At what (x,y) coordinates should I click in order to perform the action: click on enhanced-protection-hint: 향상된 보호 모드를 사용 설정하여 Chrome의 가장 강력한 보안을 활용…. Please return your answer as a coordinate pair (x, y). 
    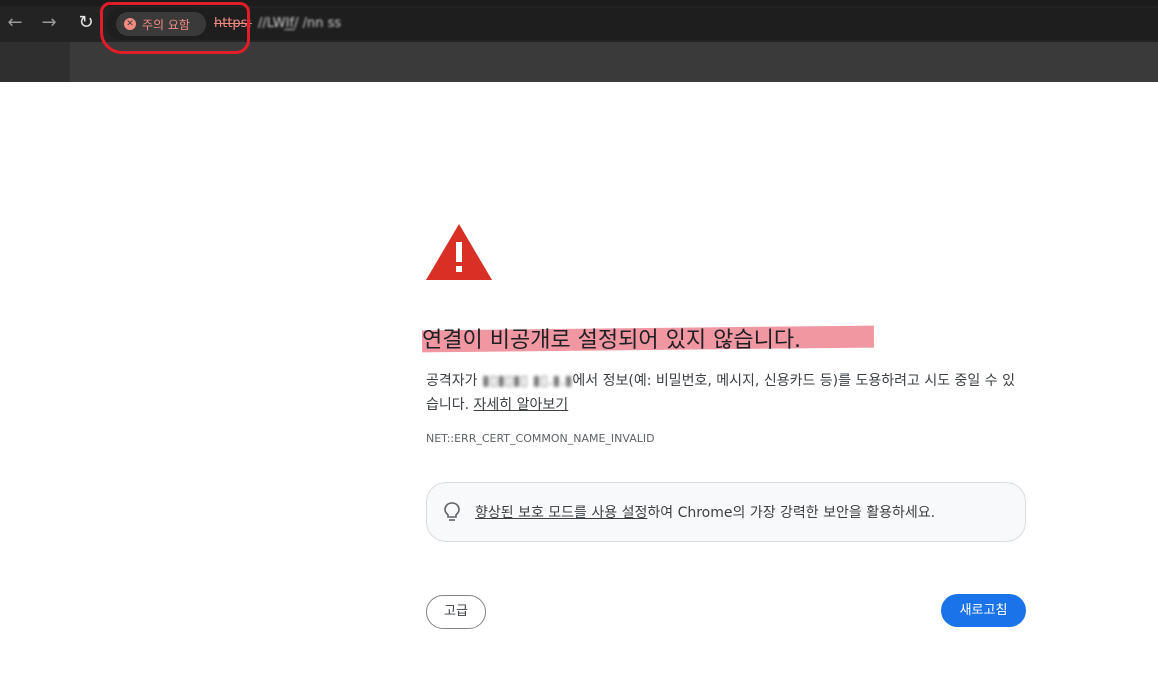
    Looking at the image, I should click on (726, 512).